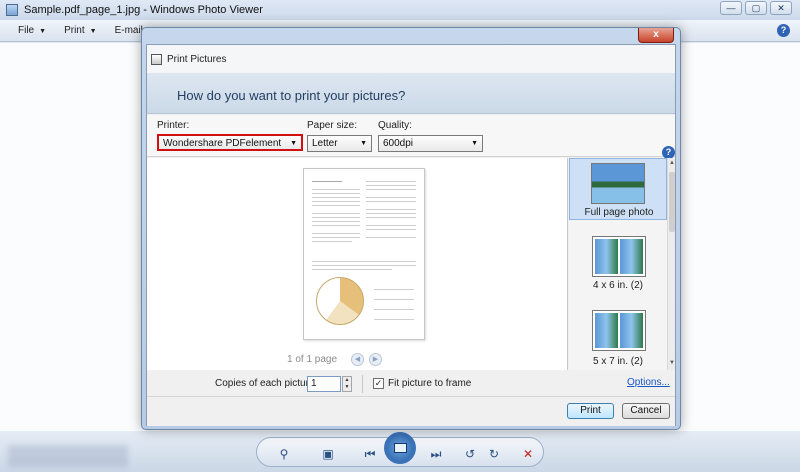  Describe the element at coordinates (436, 454) in the screenshot. I see `next-icon: ⏭` at that location.